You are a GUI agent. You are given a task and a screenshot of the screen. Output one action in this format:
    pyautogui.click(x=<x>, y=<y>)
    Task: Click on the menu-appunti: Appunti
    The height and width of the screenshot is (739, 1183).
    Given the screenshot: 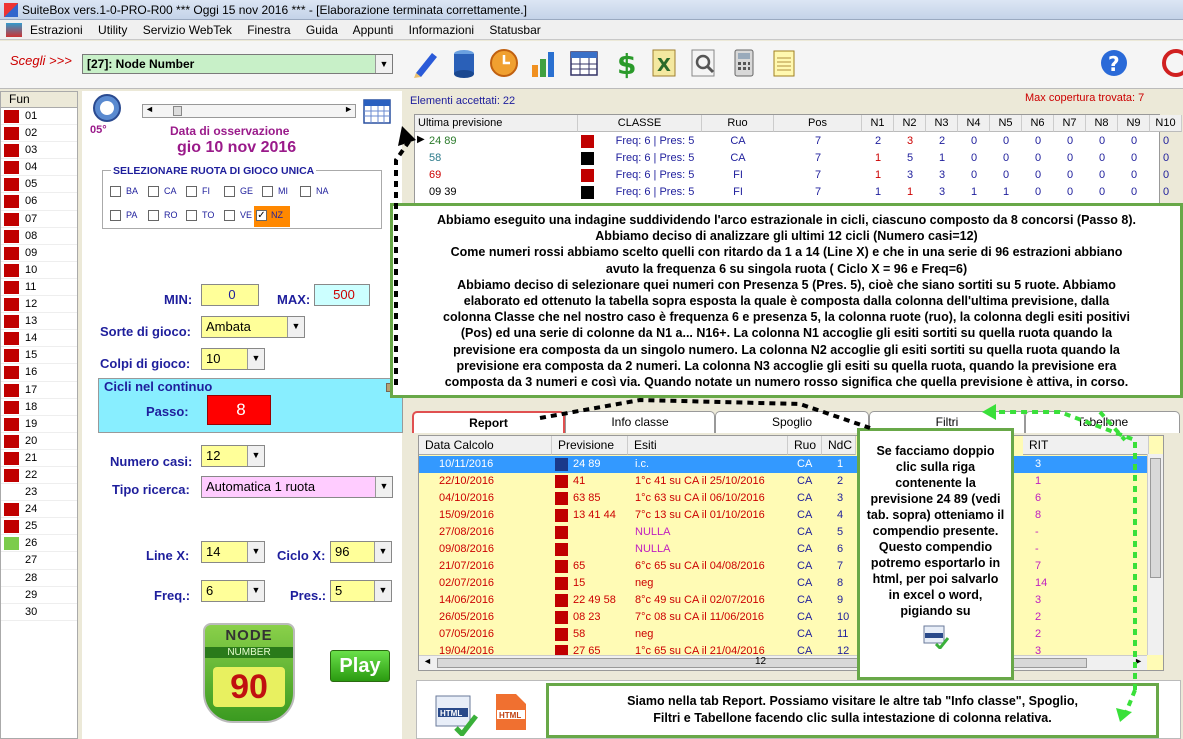 What is the action you would take?
    pyautogui.click(x=373, y=30)
    